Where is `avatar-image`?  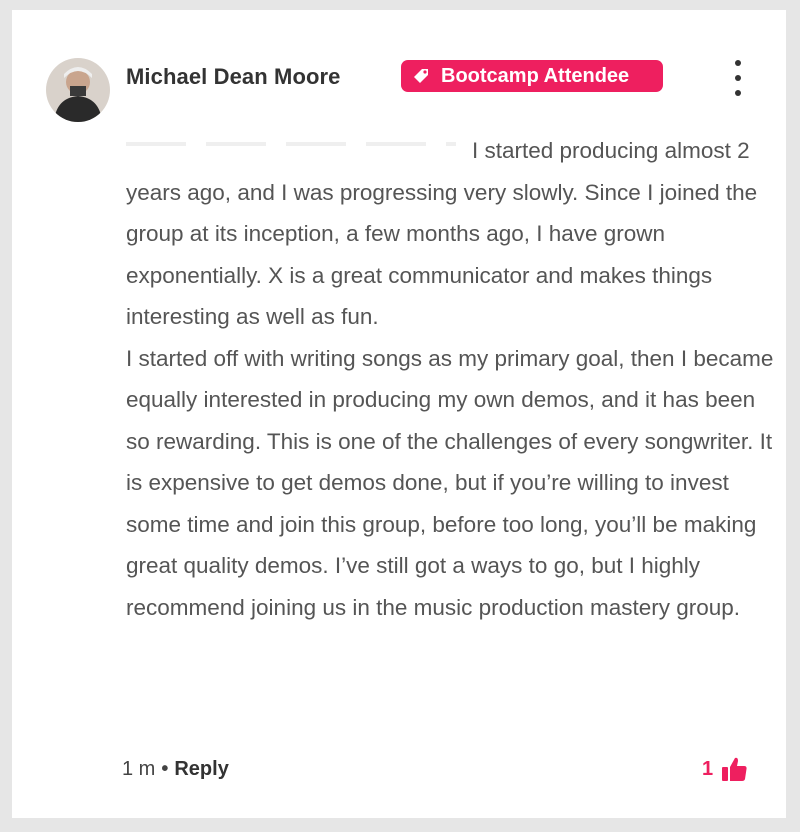 avatar-image is located at coordinates (78, 90).